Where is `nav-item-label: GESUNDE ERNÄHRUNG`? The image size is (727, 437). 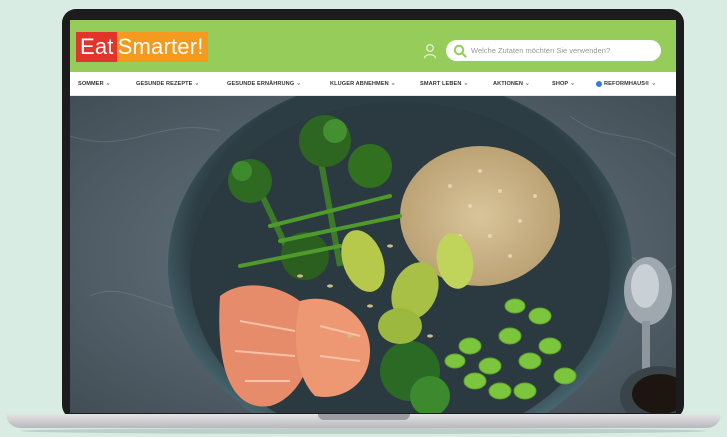 nav-item-label: GESUNDE ERNÄHRUNG is located at coordinates (261, 83).